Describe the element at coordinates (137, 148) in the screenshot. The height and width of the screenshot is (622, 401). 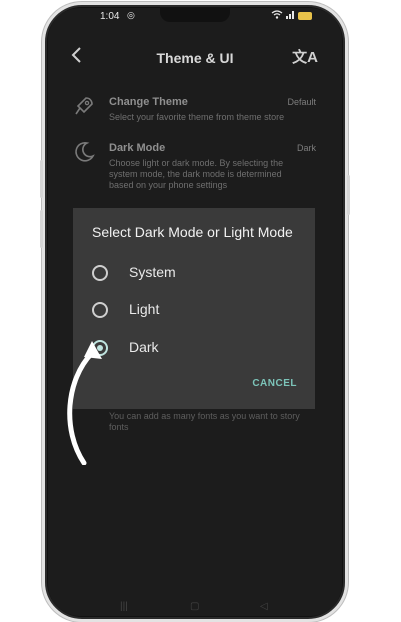
I see `setting-label: Dark Mode` at that location.